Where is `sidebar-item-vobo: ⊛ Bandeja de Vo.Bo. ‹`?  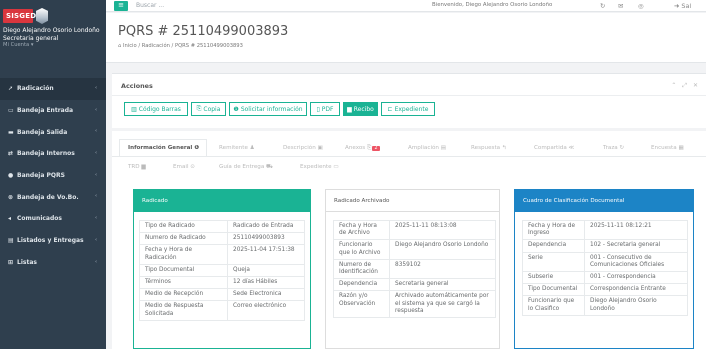
sidebar-item-vobo: ⊛ Bandeja de Vo.Bo. ‹ is located at coordinates (53, 197).